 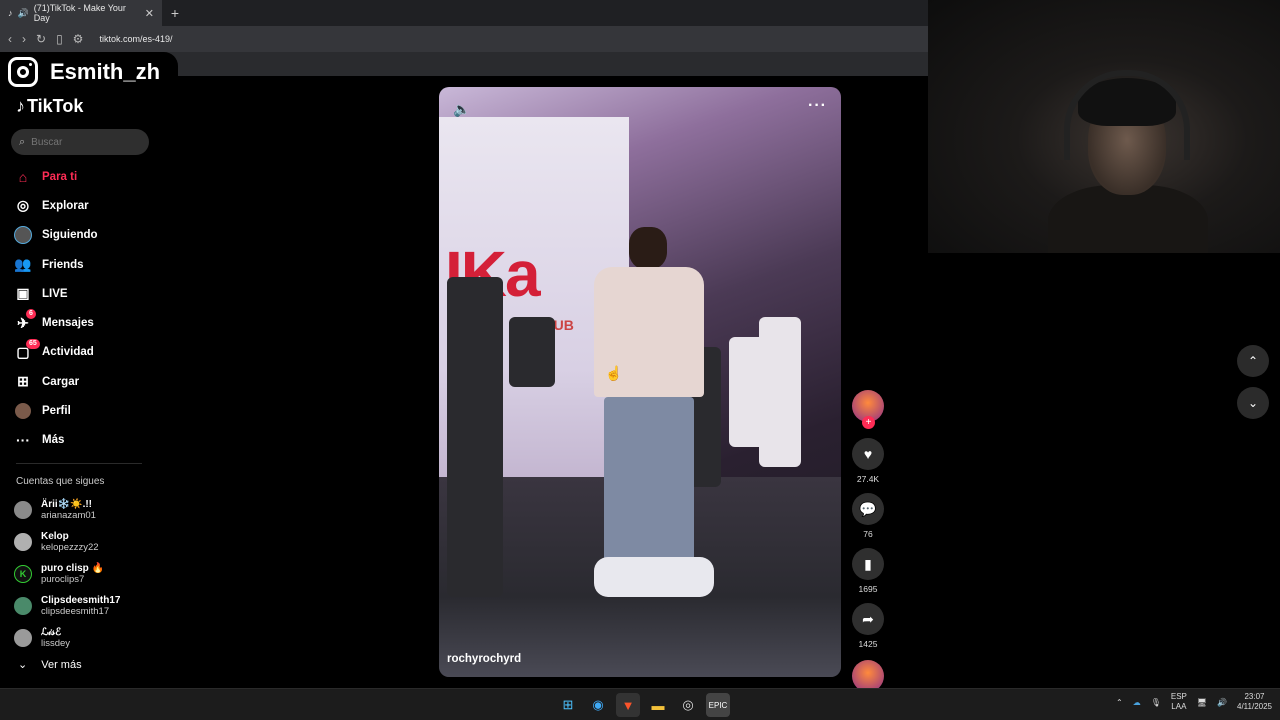 What do you see at coordinates (658, 705) in the screenshot?
I see `file-explorer-icon: ▬` at bounding box center [658, 705].